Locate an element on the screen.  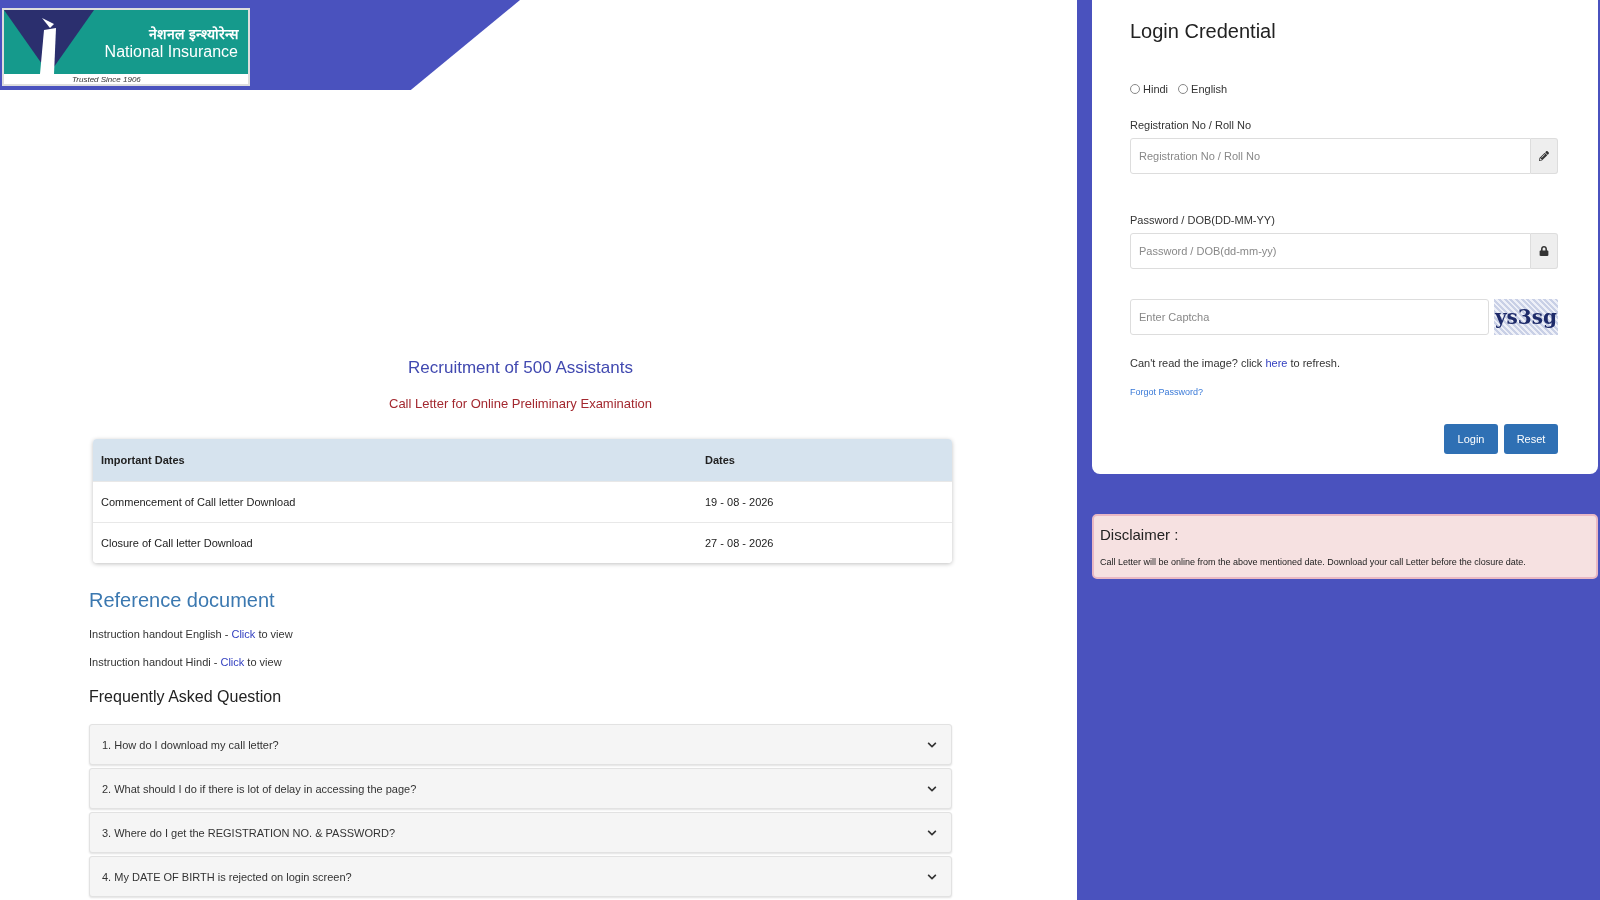
captcha-field: Enter Captcha is located at coordinates (1309, 317).